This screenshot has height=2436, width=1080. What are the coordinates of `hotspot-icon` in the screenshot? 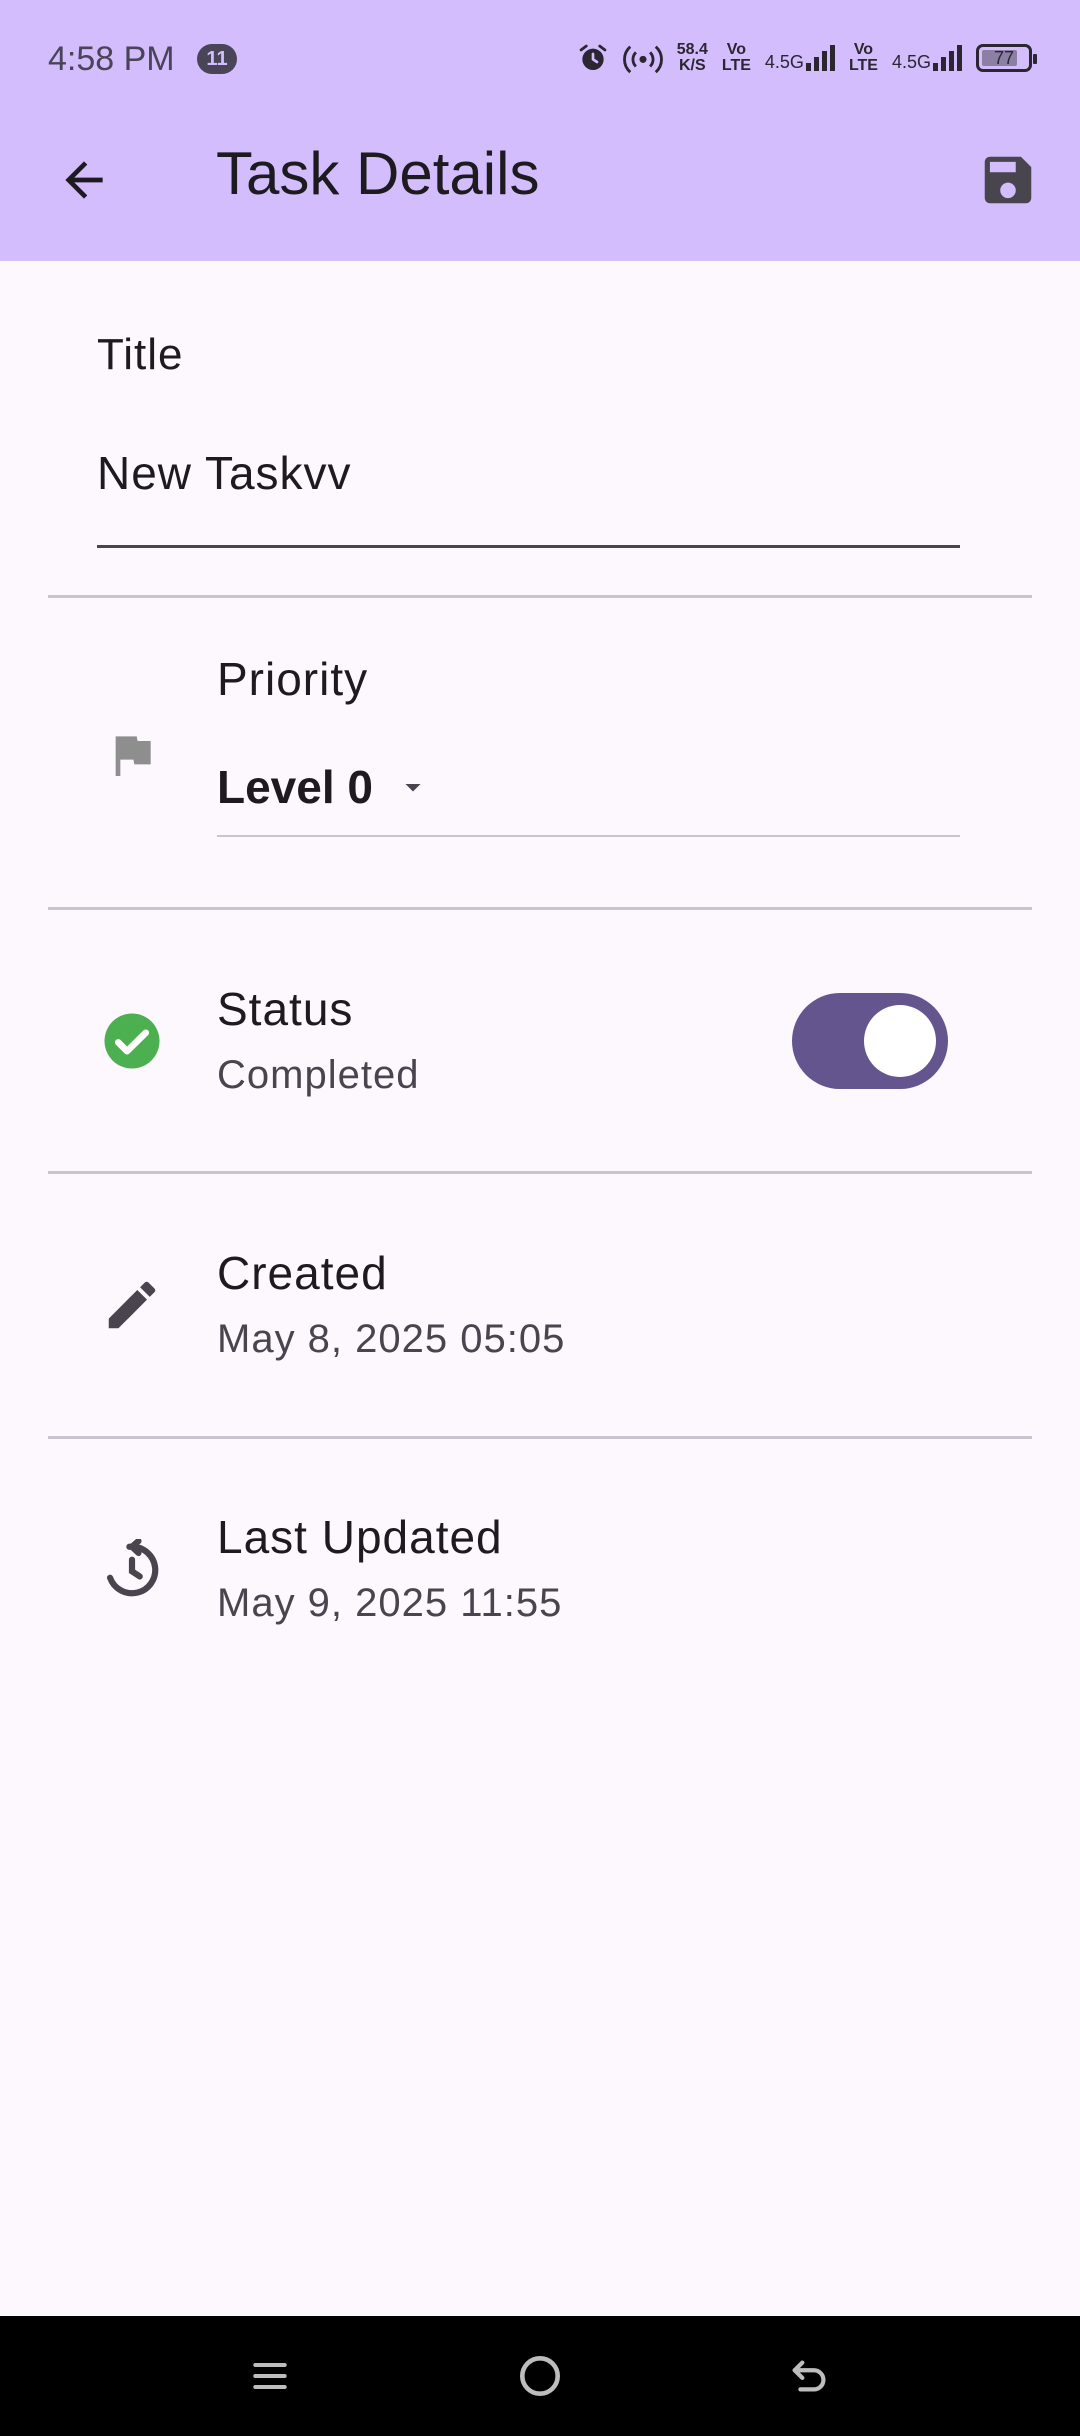 It's located at (642, 59).